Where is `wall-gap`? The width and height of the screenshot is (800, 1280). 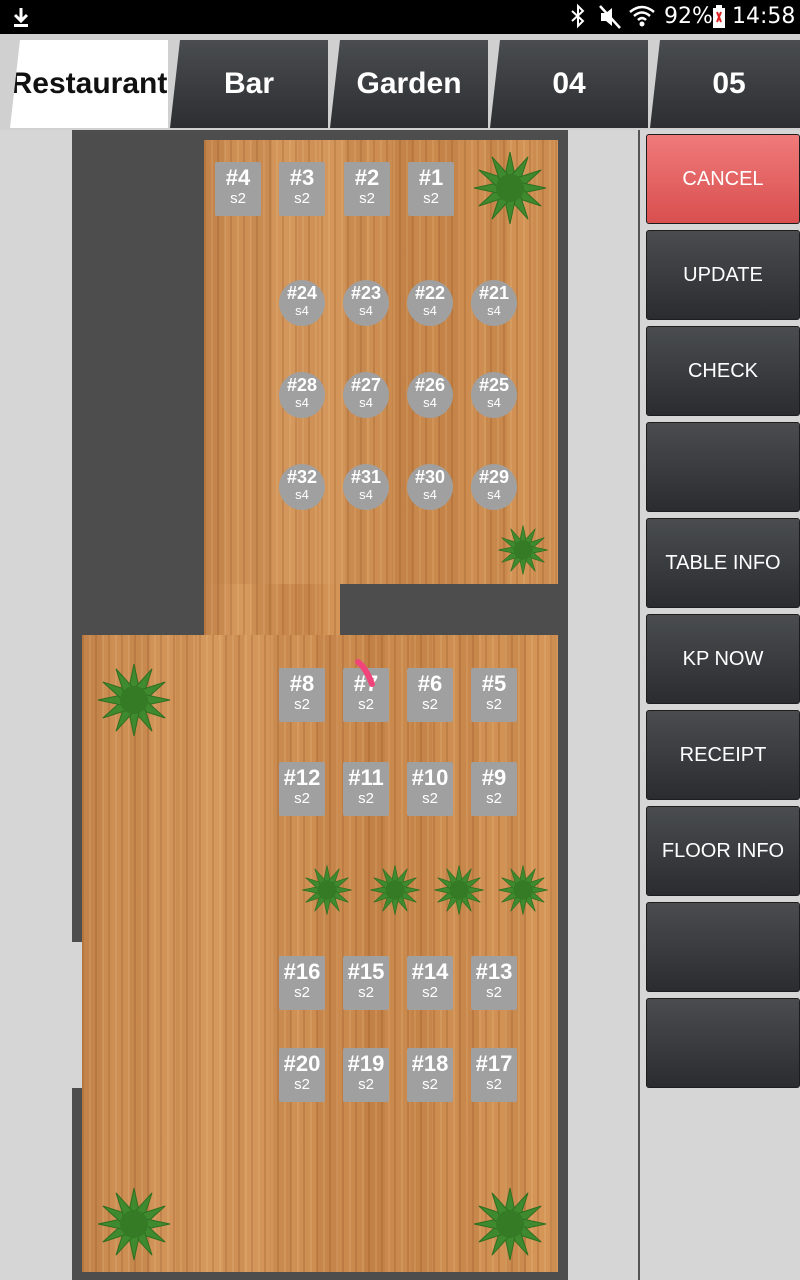
wall-gap is located at coordinates (449, 609).